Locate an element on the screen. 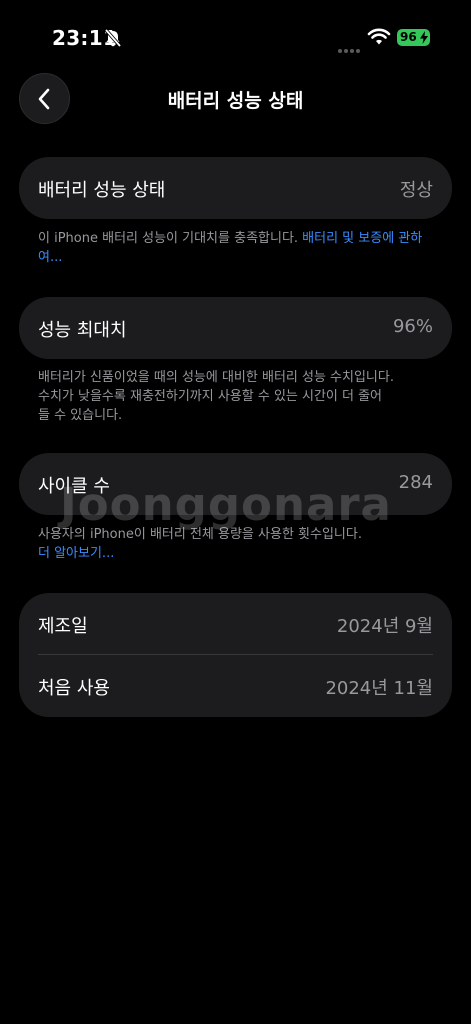 The image size is (471, 1024). battery-indicator: 96 is located at coordinates (413, 37).